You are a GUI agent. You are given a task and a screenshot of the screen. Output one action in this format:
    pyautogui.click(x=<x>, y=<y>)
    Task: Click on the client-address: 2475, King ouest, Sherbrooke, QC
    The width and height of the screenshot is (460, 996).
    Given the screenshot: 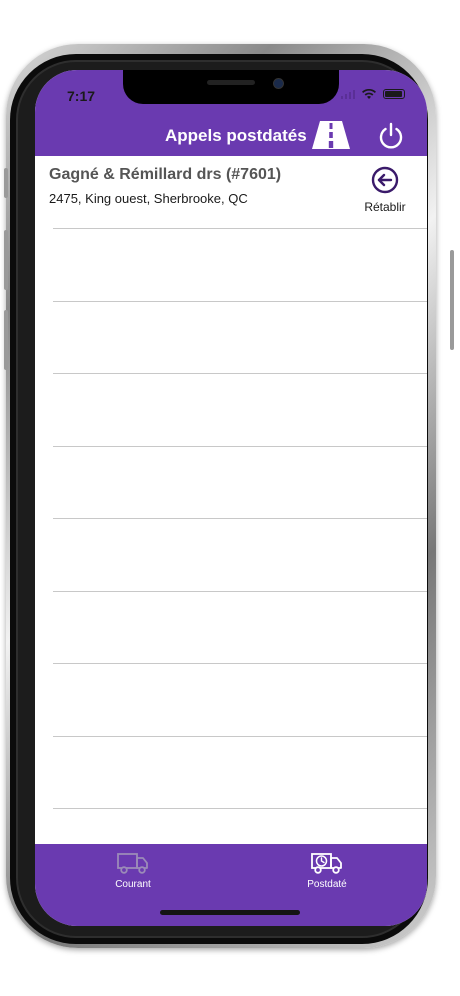 What is the action you would take?
    pyautogui.click(x=148, y=198)
    